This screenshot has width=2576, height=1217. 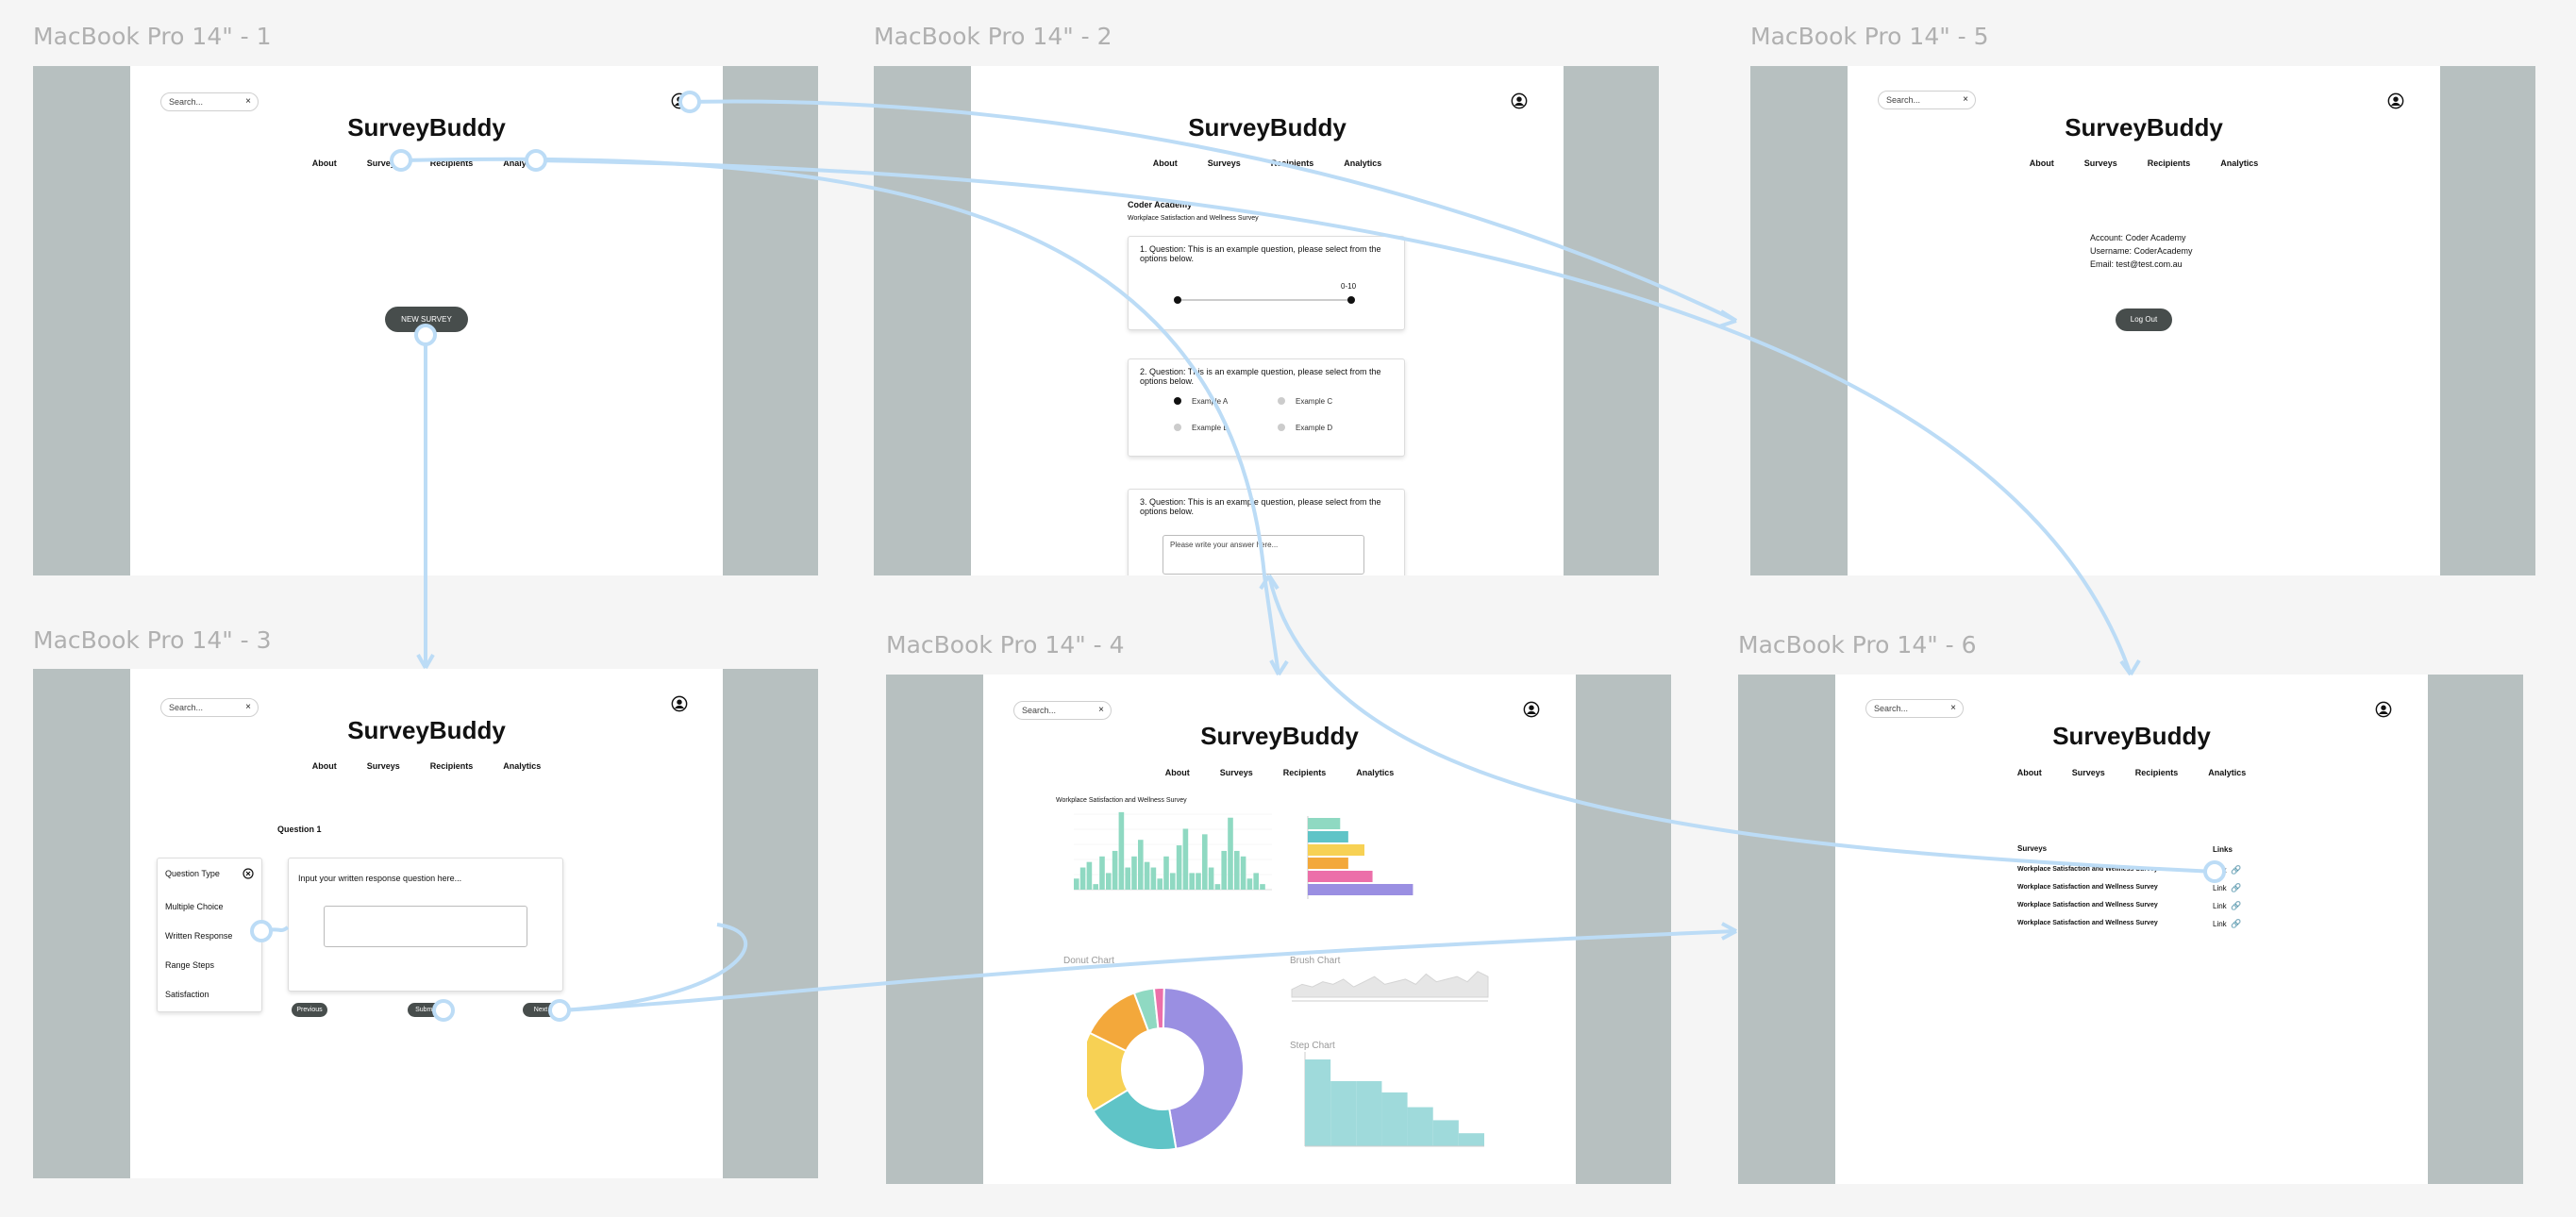 I want to click on type-multiple-choice: Multiple Choice, so click(x=194, y=906).